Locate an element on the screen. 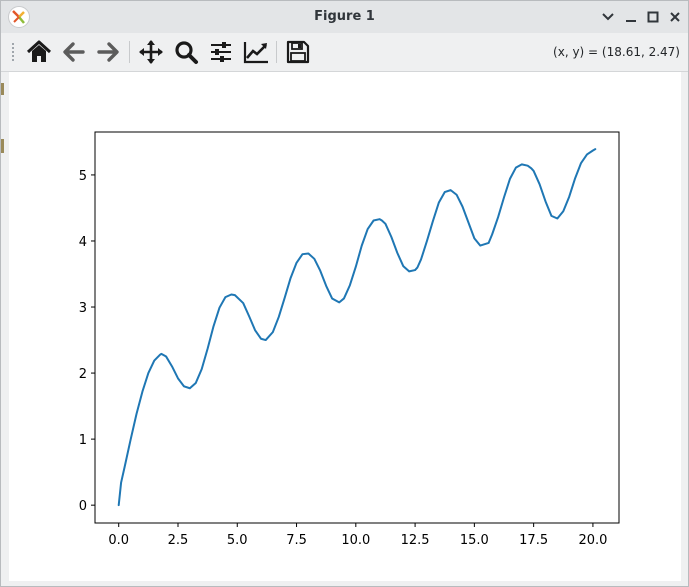 The image size is (689, 587). x-tick-label: 15.0 is located at coordinates (474, 540).